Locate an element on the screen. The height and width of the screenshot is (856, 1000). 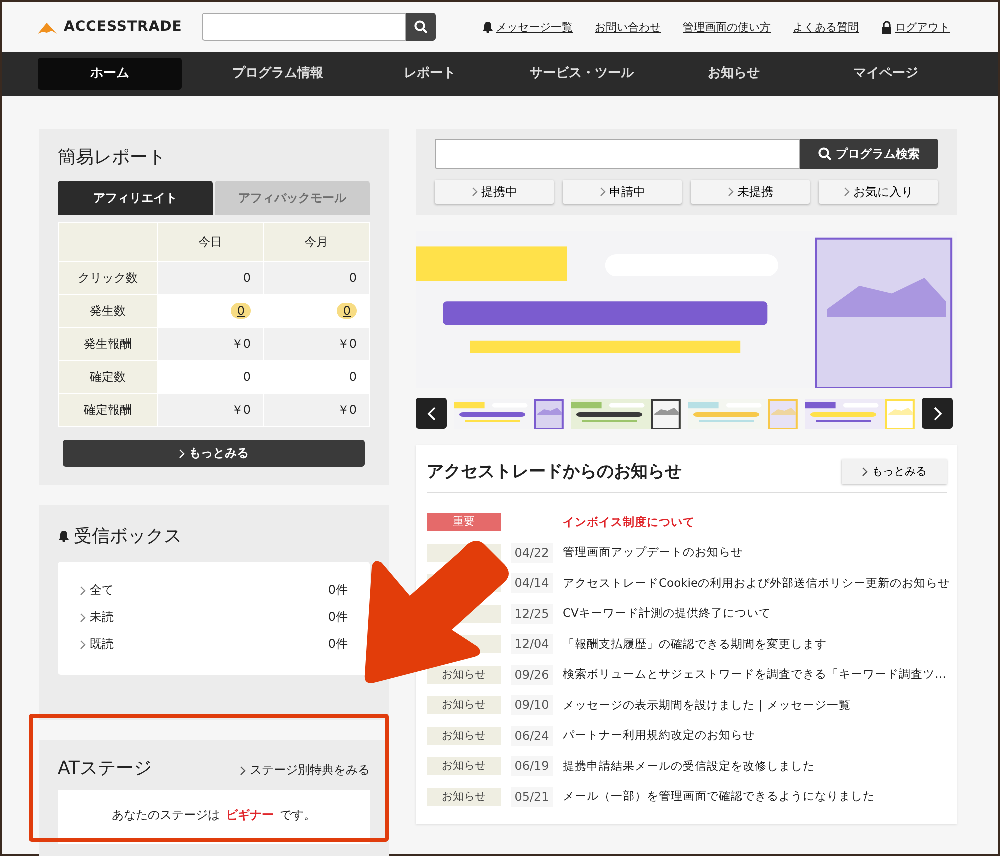
table-header: 今日 is located at coordinates (211, 242).